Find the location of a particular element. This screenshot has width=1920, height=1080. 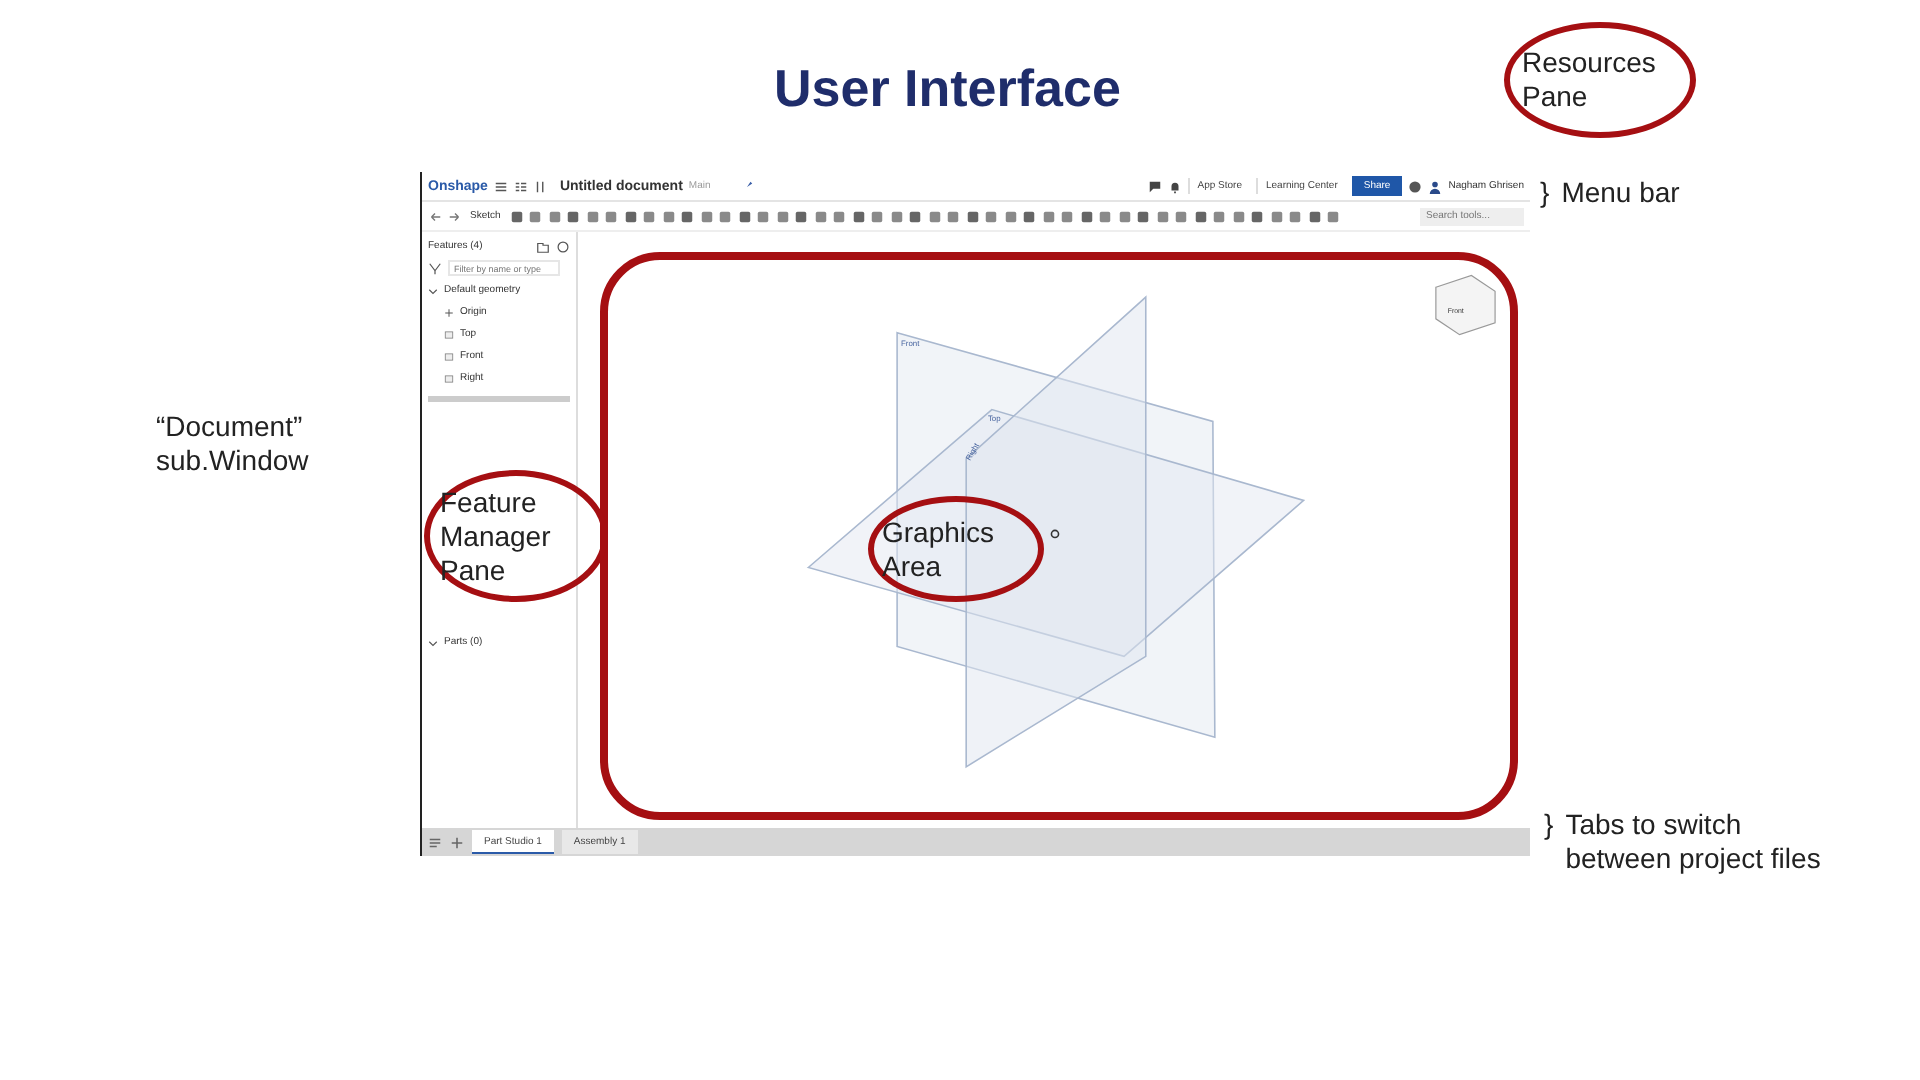

callout-label: Menu bar is located at coordinates (1620, 193).